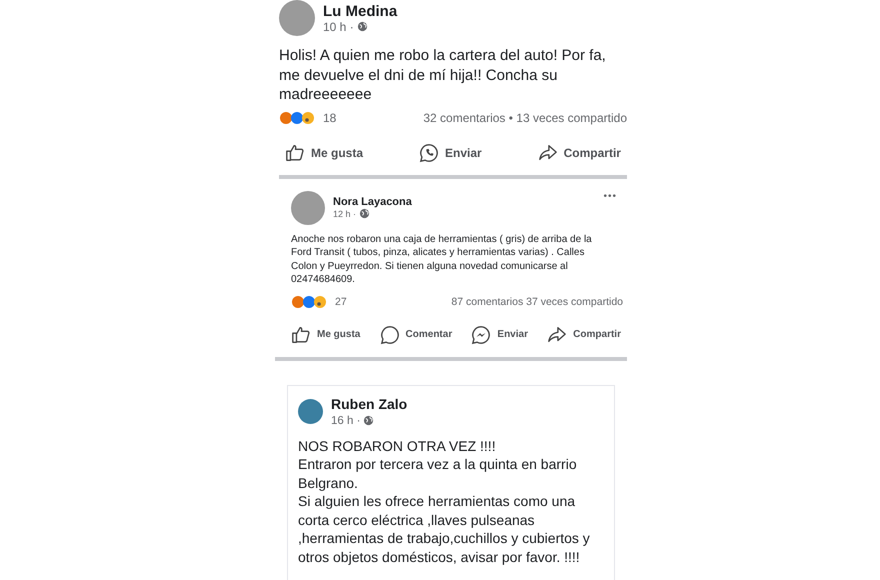  What do you see at coordinates (360, 11) in the screenshot?
I see `author-name: Lu Medina` at bounding box center [360, 11].